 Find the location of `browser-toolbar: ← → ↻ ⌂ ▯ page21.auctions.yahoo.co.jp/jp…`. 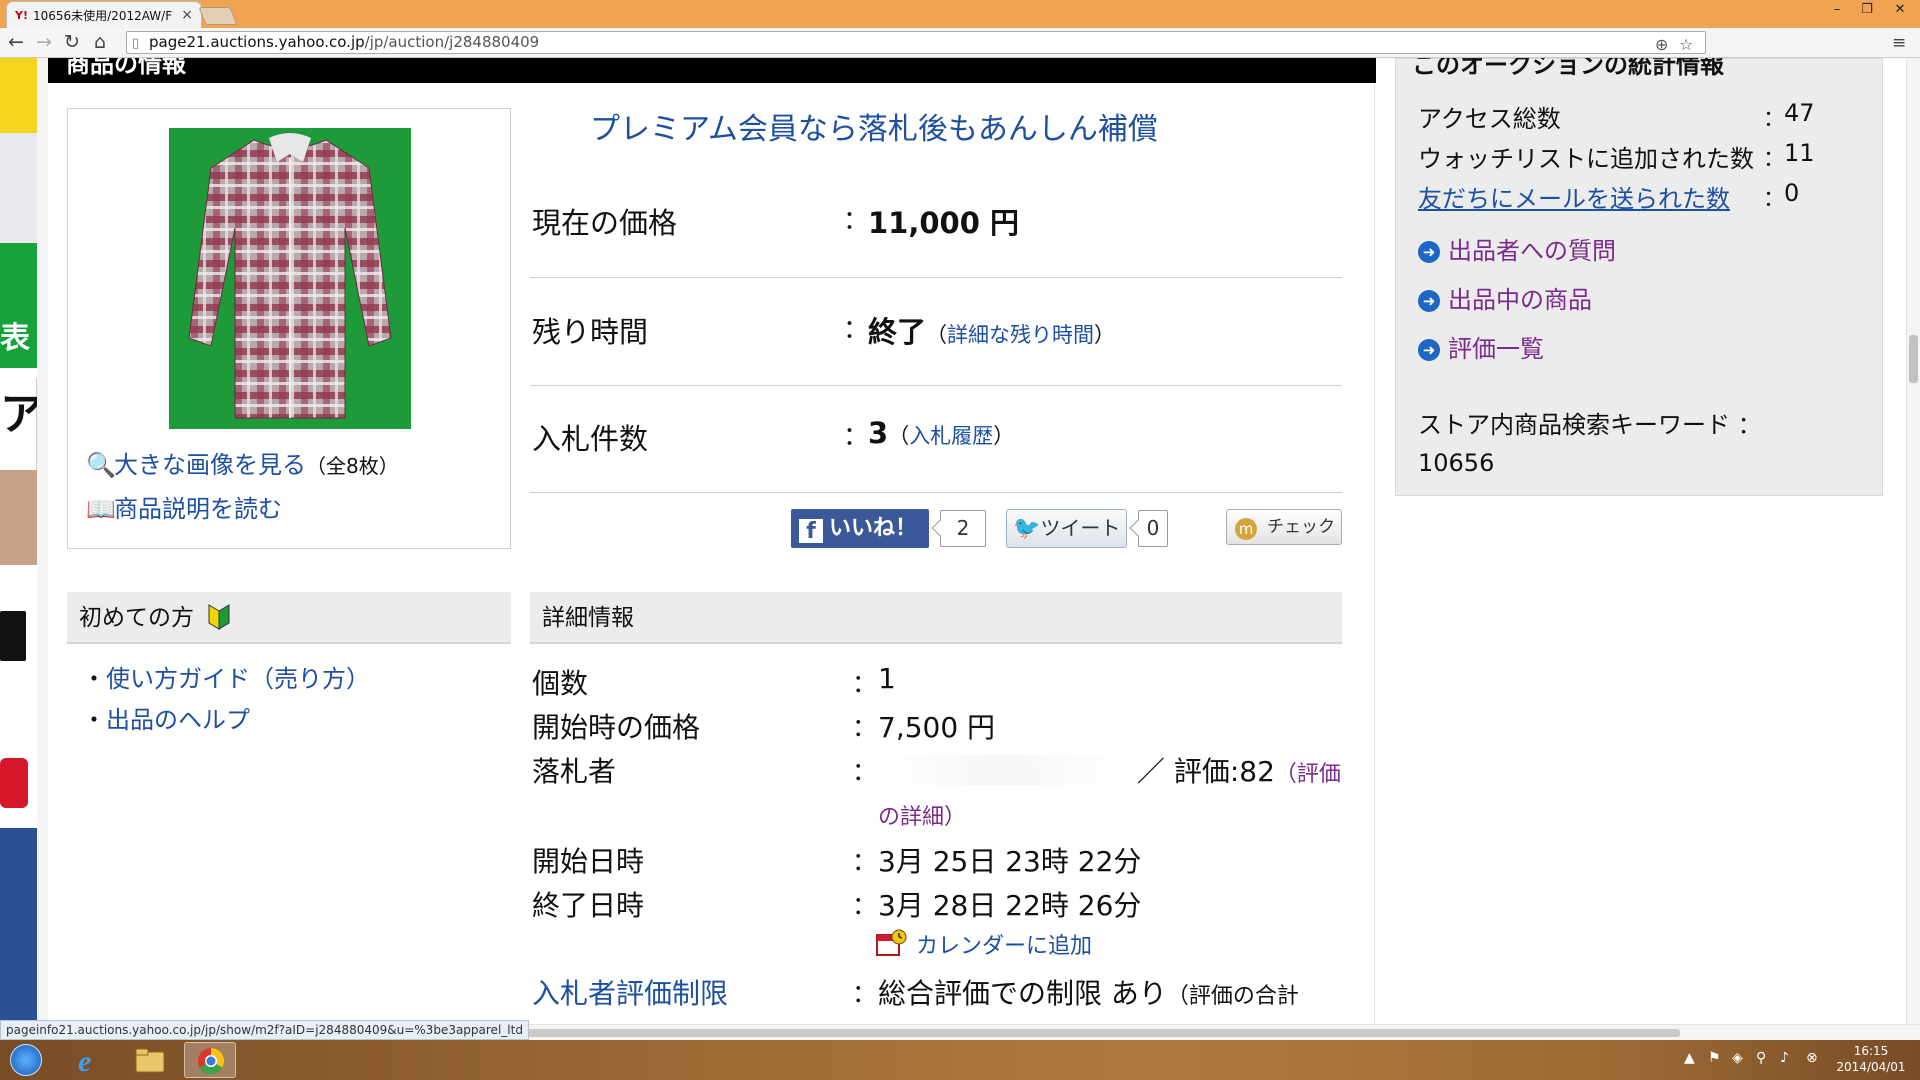

browser-toolbar: ← → ↻ ⌂ ▯ page21.auctions.yahoo.co.jp/jp… is located at coordinates (960, 43).